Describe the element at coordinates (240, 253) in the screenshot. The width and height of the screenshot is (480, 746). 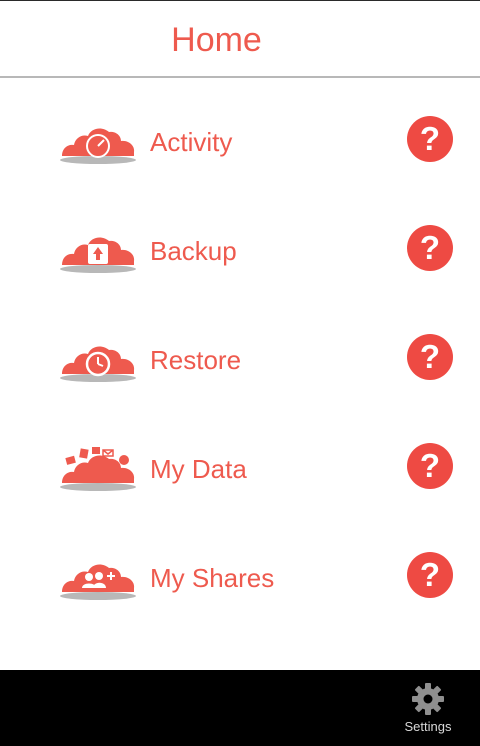
I see `menu-item-backup: Backup ?` at that location.